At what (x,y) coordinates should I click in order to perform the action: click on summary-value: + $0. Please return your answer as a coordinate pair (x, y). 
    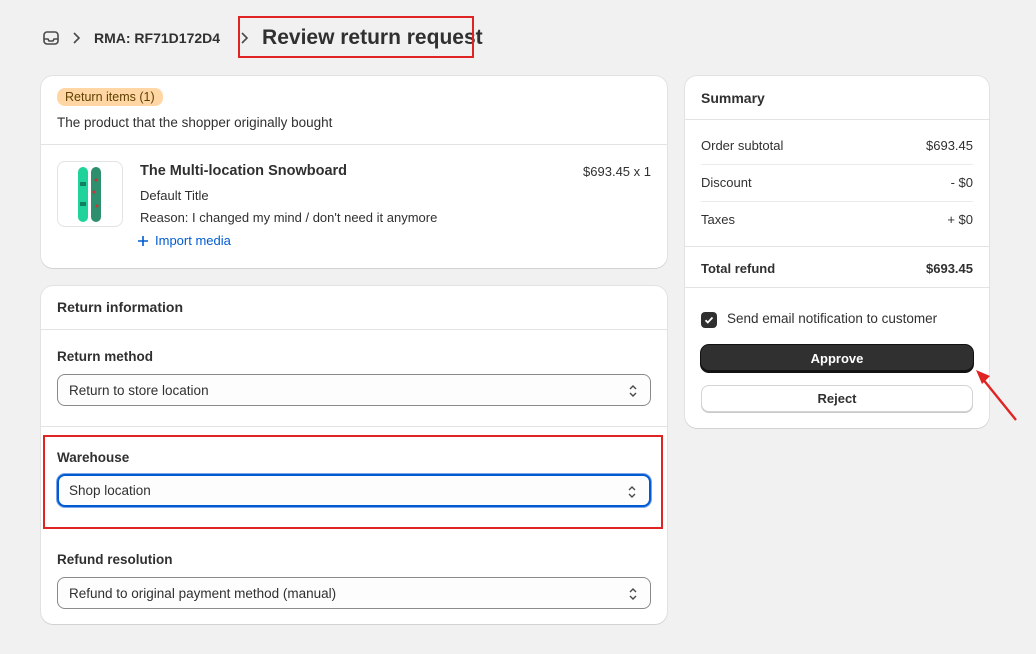
    Looking at the image, I should click on (960, 219).